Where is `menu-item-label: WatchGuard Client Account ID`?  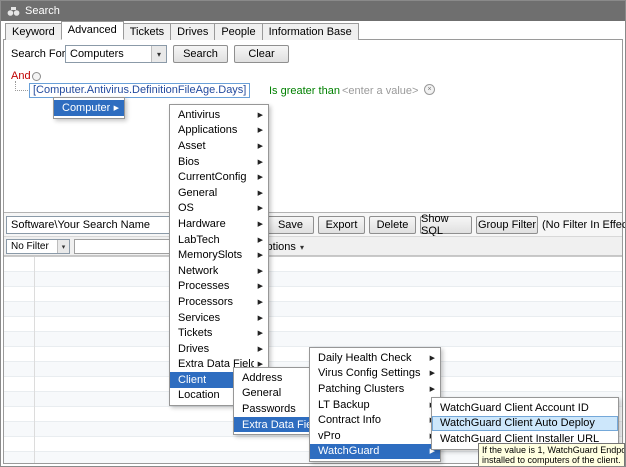 menu-item-label: WatchGuard Client Account ID is located at coordinates (514, 407).